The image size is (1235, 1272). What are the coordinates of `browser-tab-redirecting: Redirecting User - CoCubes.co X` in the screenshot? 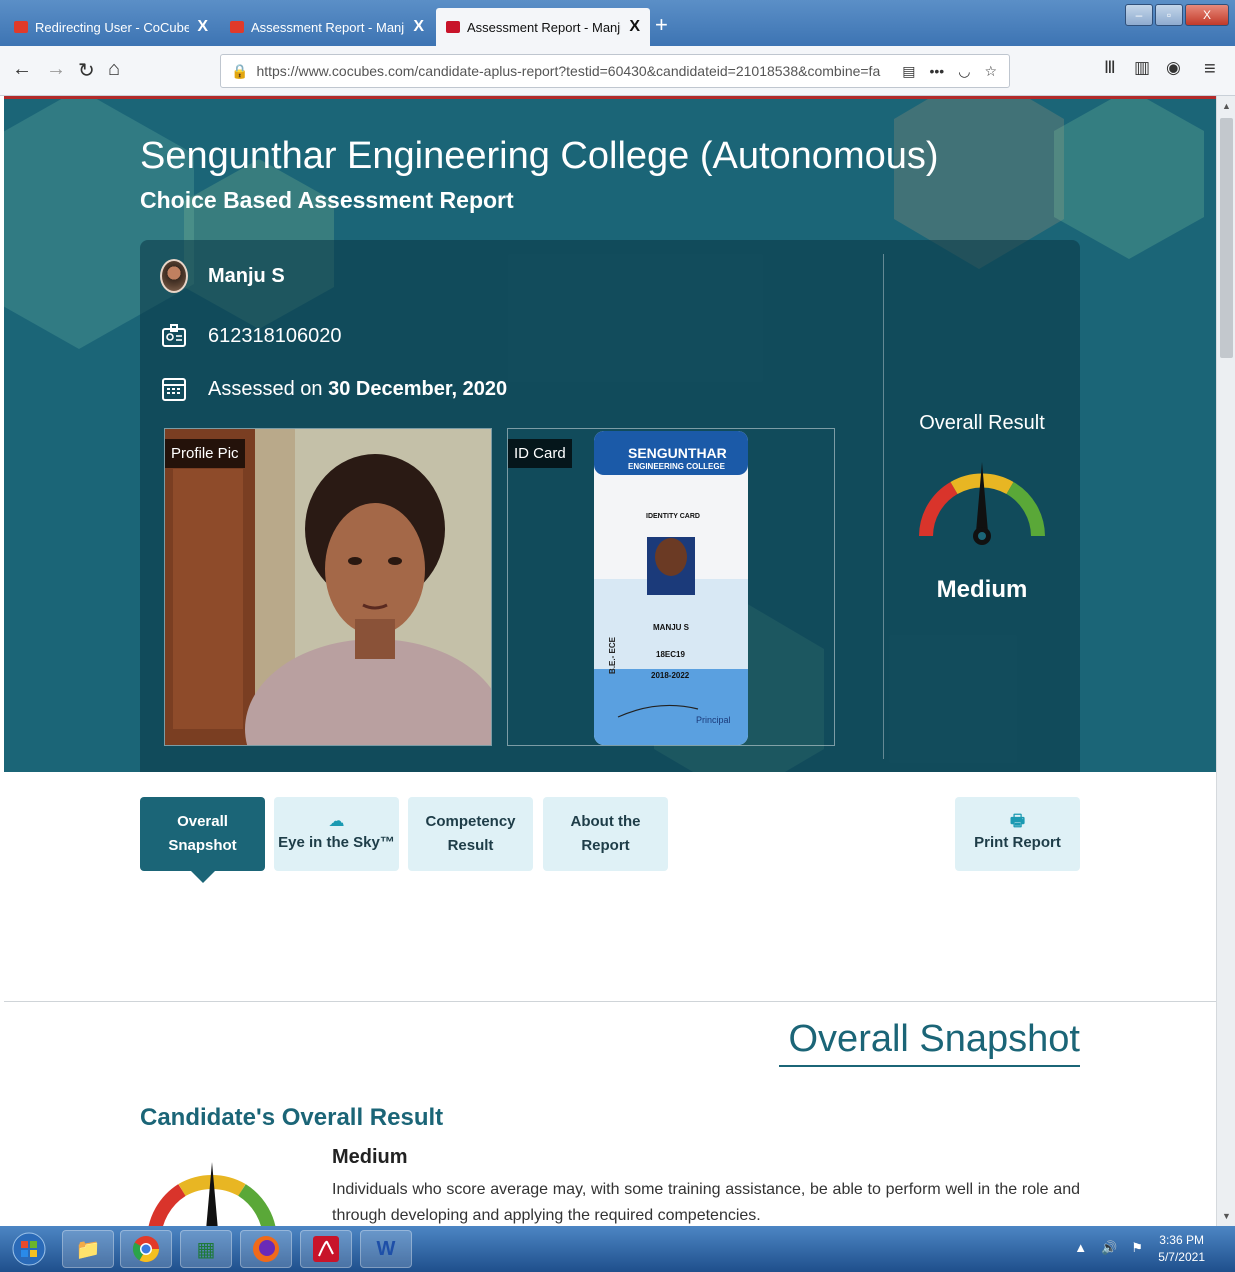 It's located at (111, 27).